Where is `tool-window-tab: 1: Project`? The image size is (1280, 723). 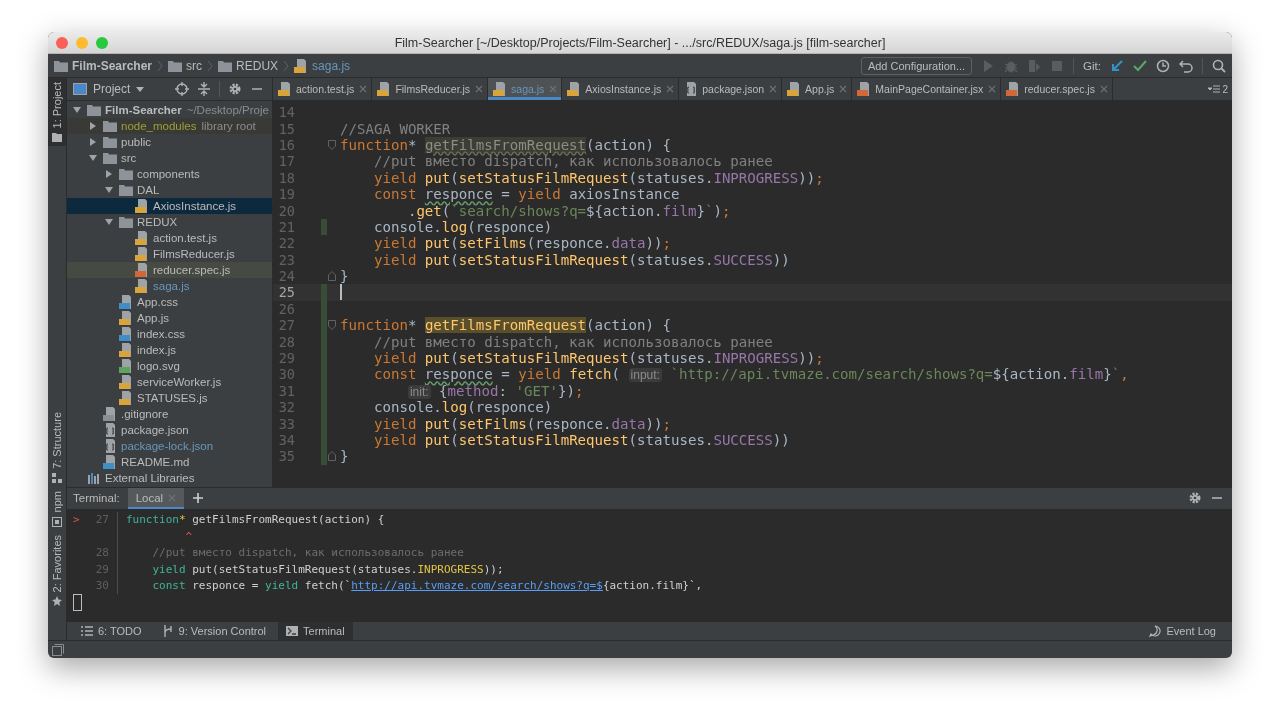
tool-window-tab: 1: Project is located at coordinates (57, 112).